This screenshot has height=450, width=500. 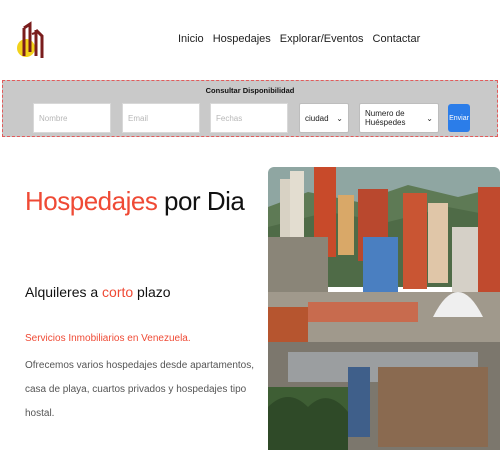 I want to click on subtitle-end: plazo, so click(x=152, y=292).